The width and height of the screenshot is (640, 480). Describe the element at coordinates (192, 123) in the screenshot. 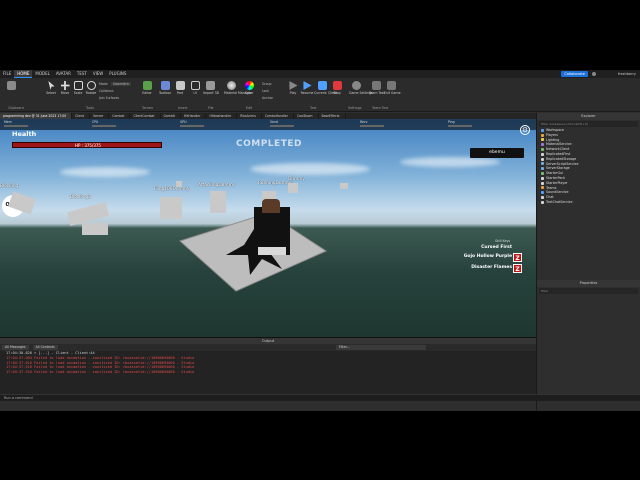

I see `stat-gpu: GPU` at that location.